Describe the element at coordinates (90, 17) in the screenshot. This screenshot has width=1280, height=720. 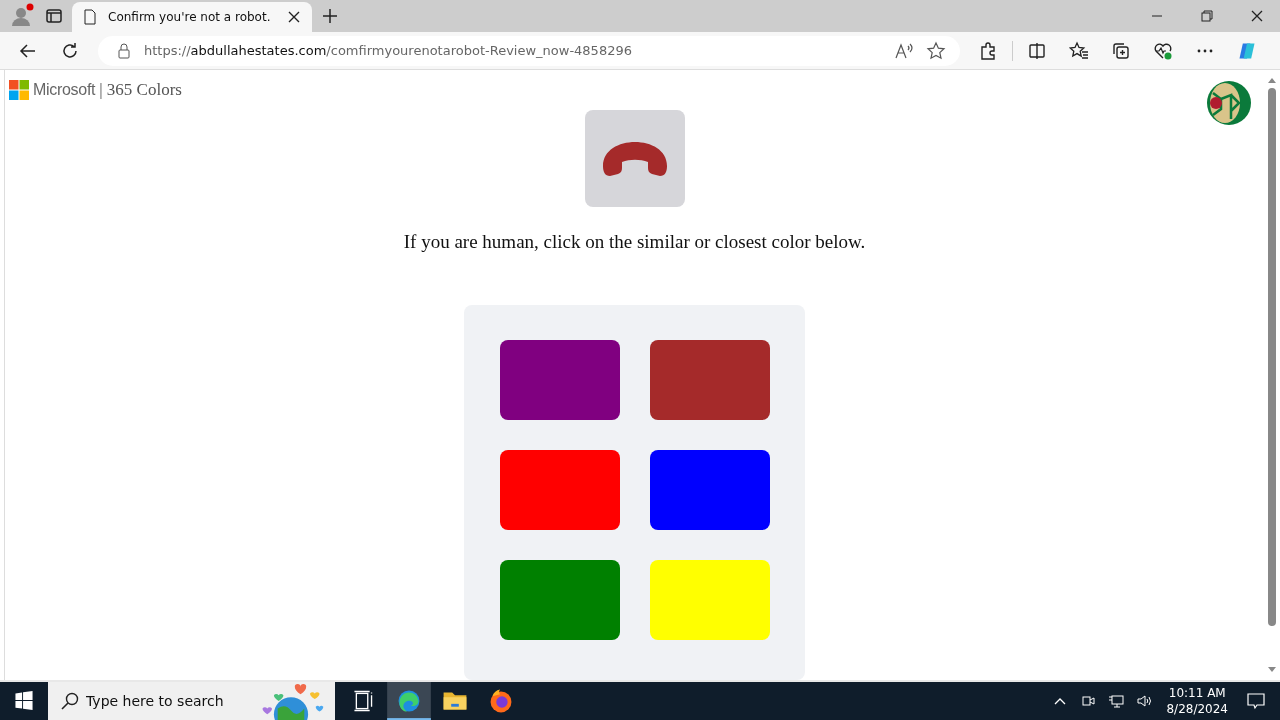
I see `page-icon` at that location.